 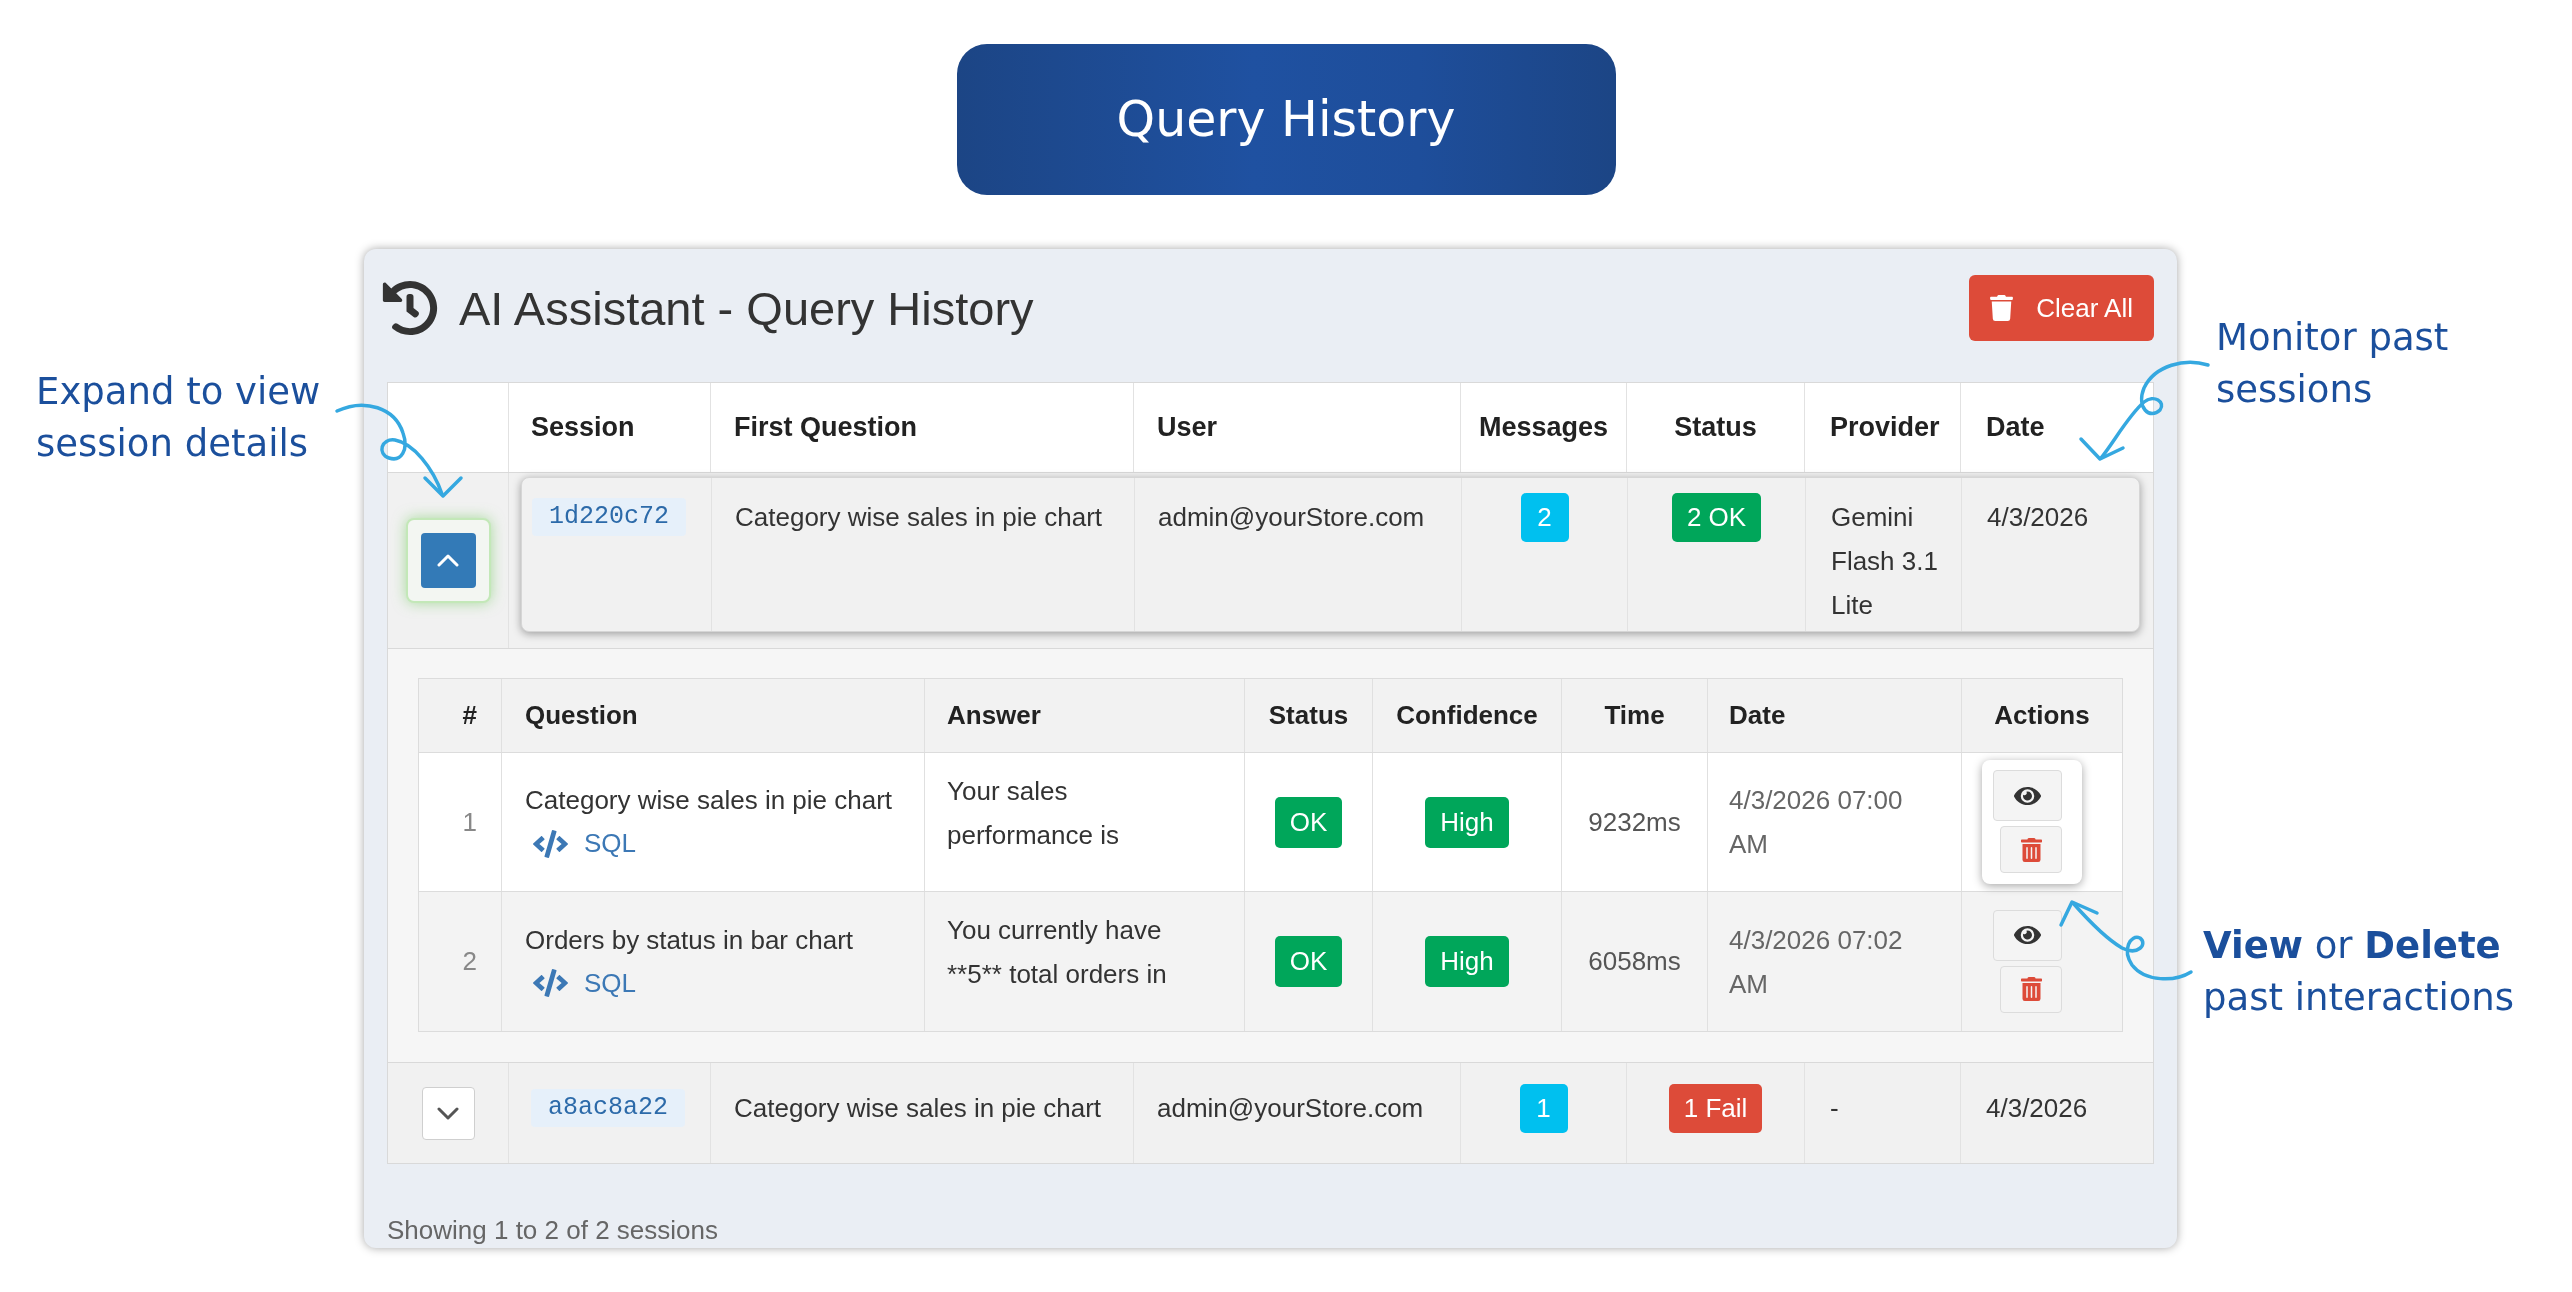 I want to click on column-header: Answer, so click(x=994, y=715).